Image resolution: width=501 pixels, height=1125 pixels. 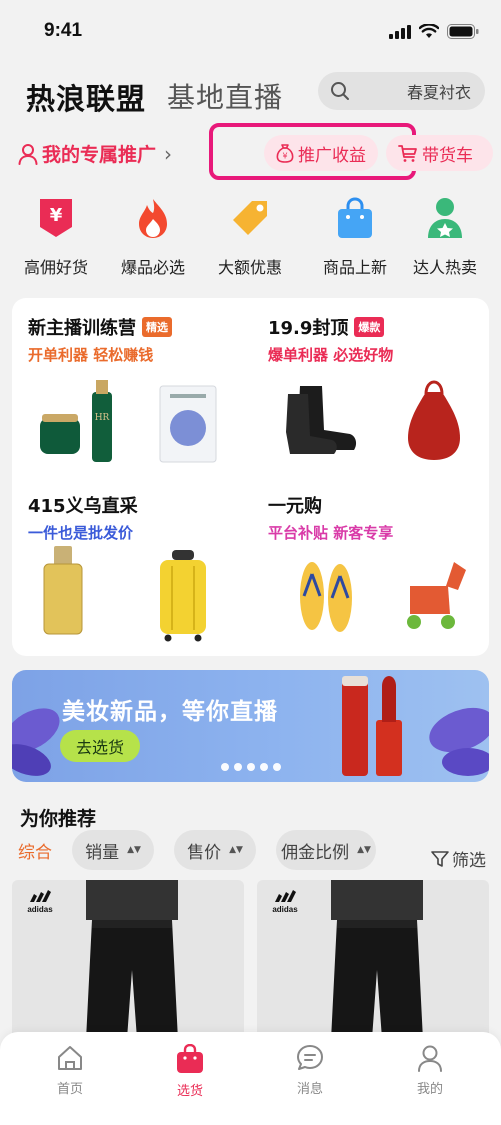 What do you see at coordinates (447, 155) in the screenshot?
I see `cart-label: 带货车` at bounding box center [447, 155].